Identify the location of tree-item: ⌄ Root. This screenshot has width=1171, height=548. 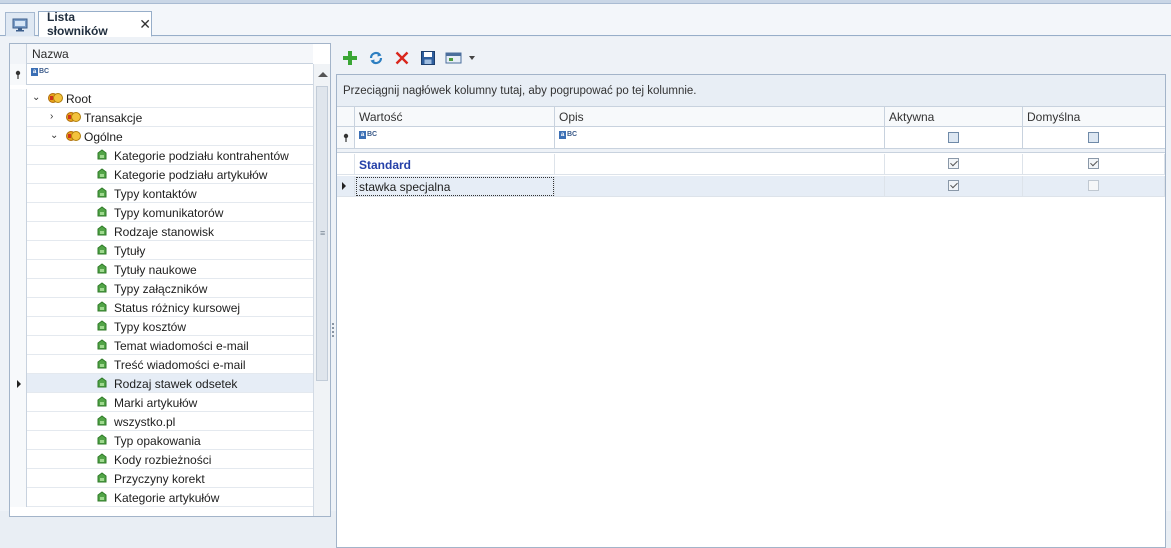
(161, 98).